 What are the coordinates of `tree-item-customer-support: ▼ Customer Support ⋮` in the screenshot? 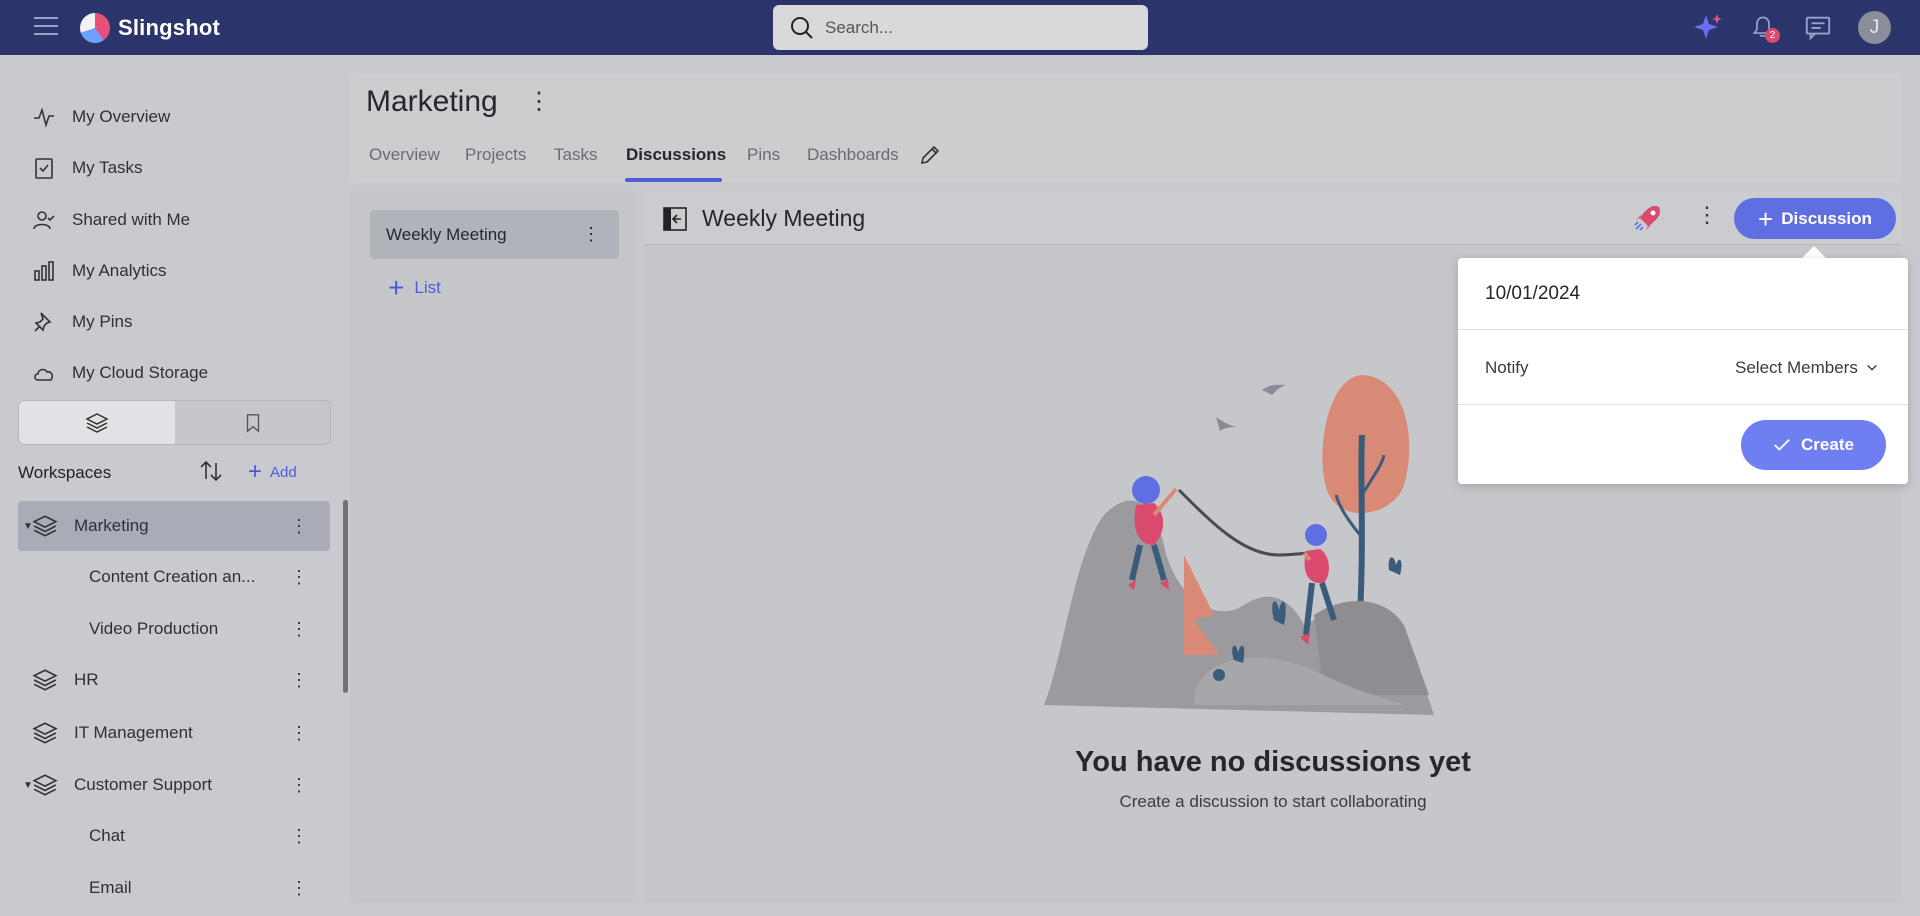 It's located at (174, 785).